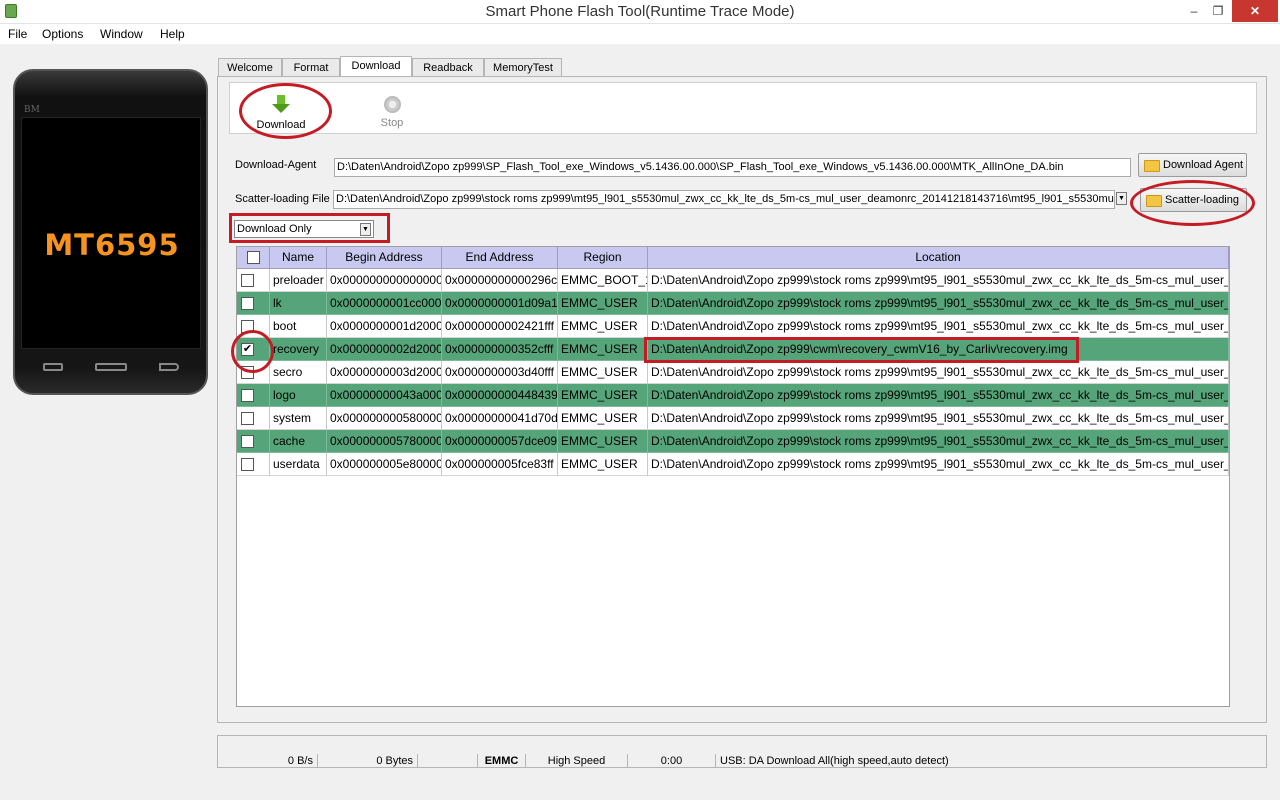 The image size is (1280, 800). Describe the element at coordinates (384, 349) in the screenshot. I see `cell-begin: 0x0000000002d20000` at that location.